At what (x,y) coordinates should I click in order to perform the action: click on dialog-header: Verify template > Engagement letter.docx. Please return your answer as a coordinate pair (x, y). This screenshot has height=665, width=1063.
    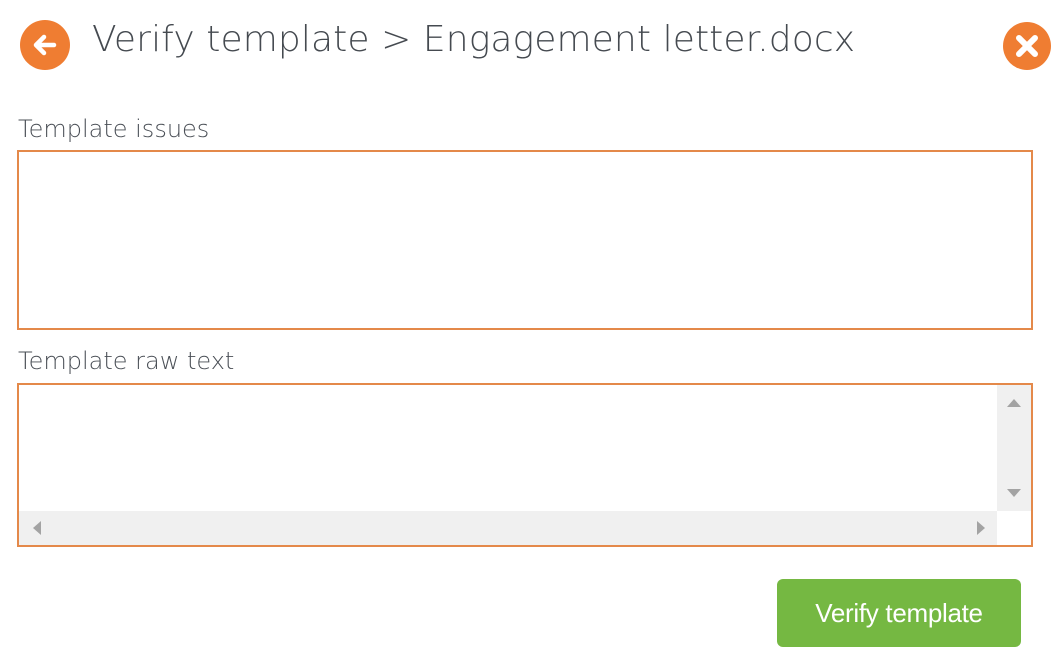
    Looking at the image, I should click on (531, 45).